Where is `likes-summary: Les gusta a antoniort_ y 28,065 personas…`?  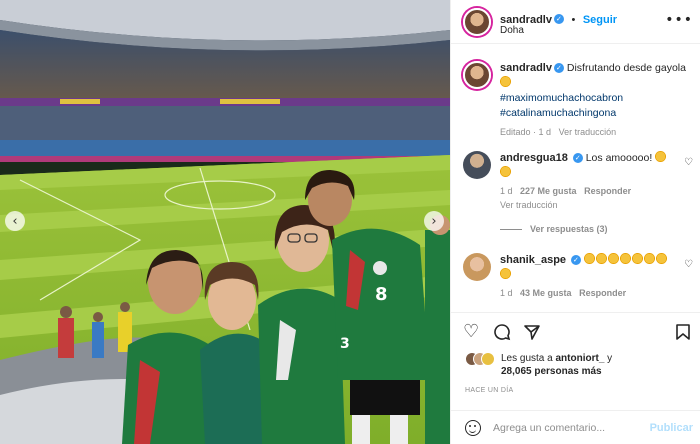
likes-summary: Les gusta a antoniort_ y 28,065 personas… is located at coordinates (580, 366).